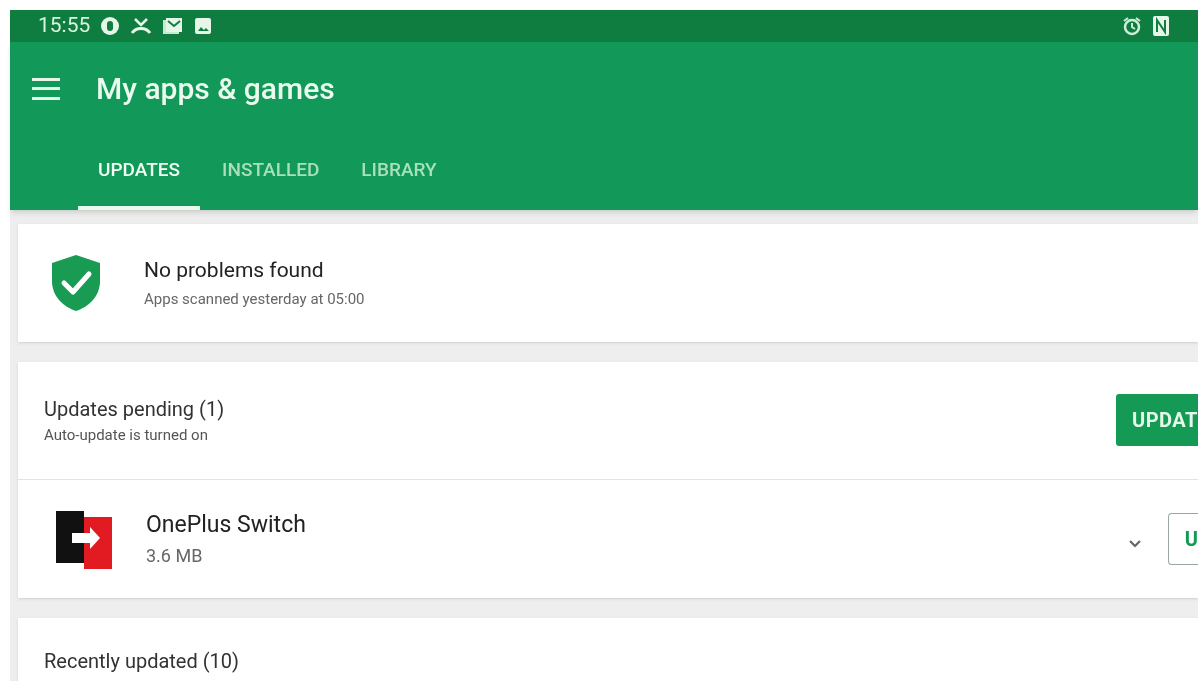  What do you see at coordinates (1134, 543) in the screenshot?
I see `chevron-down-icon` at bounding box center [1134, 543].